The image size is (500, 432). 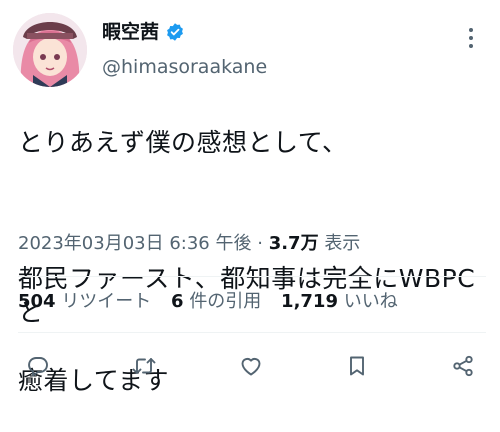 I want to click on retweets-stat: 504 リツイート, so click(x=84, y=301).